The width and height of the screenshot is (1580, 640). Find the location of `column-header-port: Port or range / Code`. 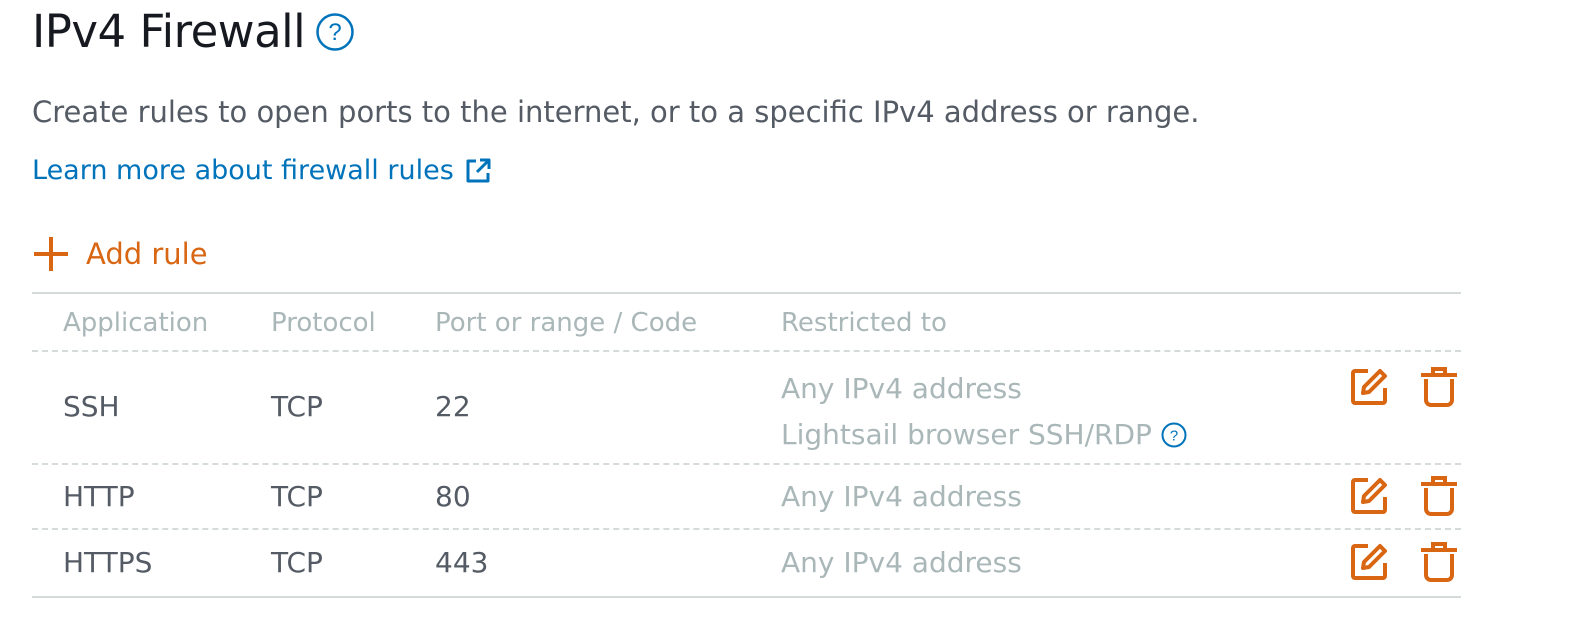

column-header-port: Port or range / Code is located at coordinates (566, 323).